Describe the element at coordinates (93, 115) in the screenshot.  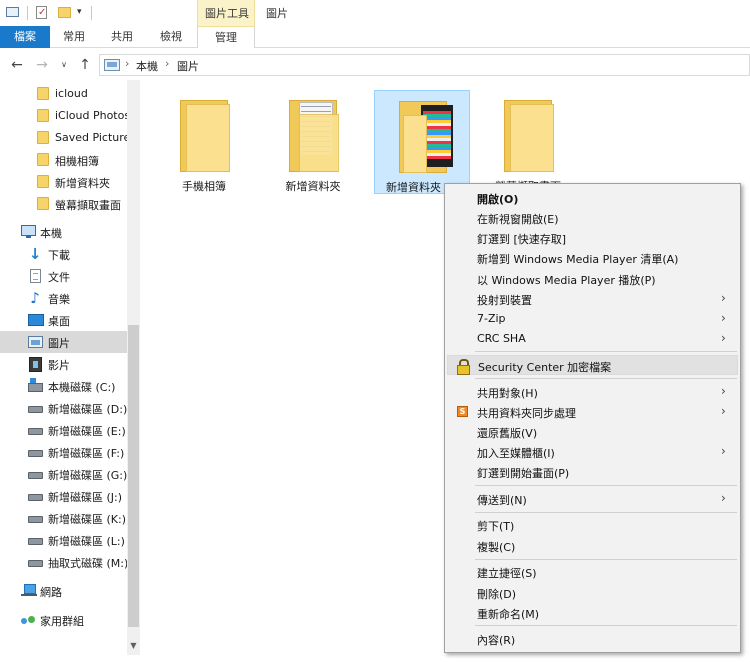
I see `sidebar-item-label: iCloud Photos` at that location.